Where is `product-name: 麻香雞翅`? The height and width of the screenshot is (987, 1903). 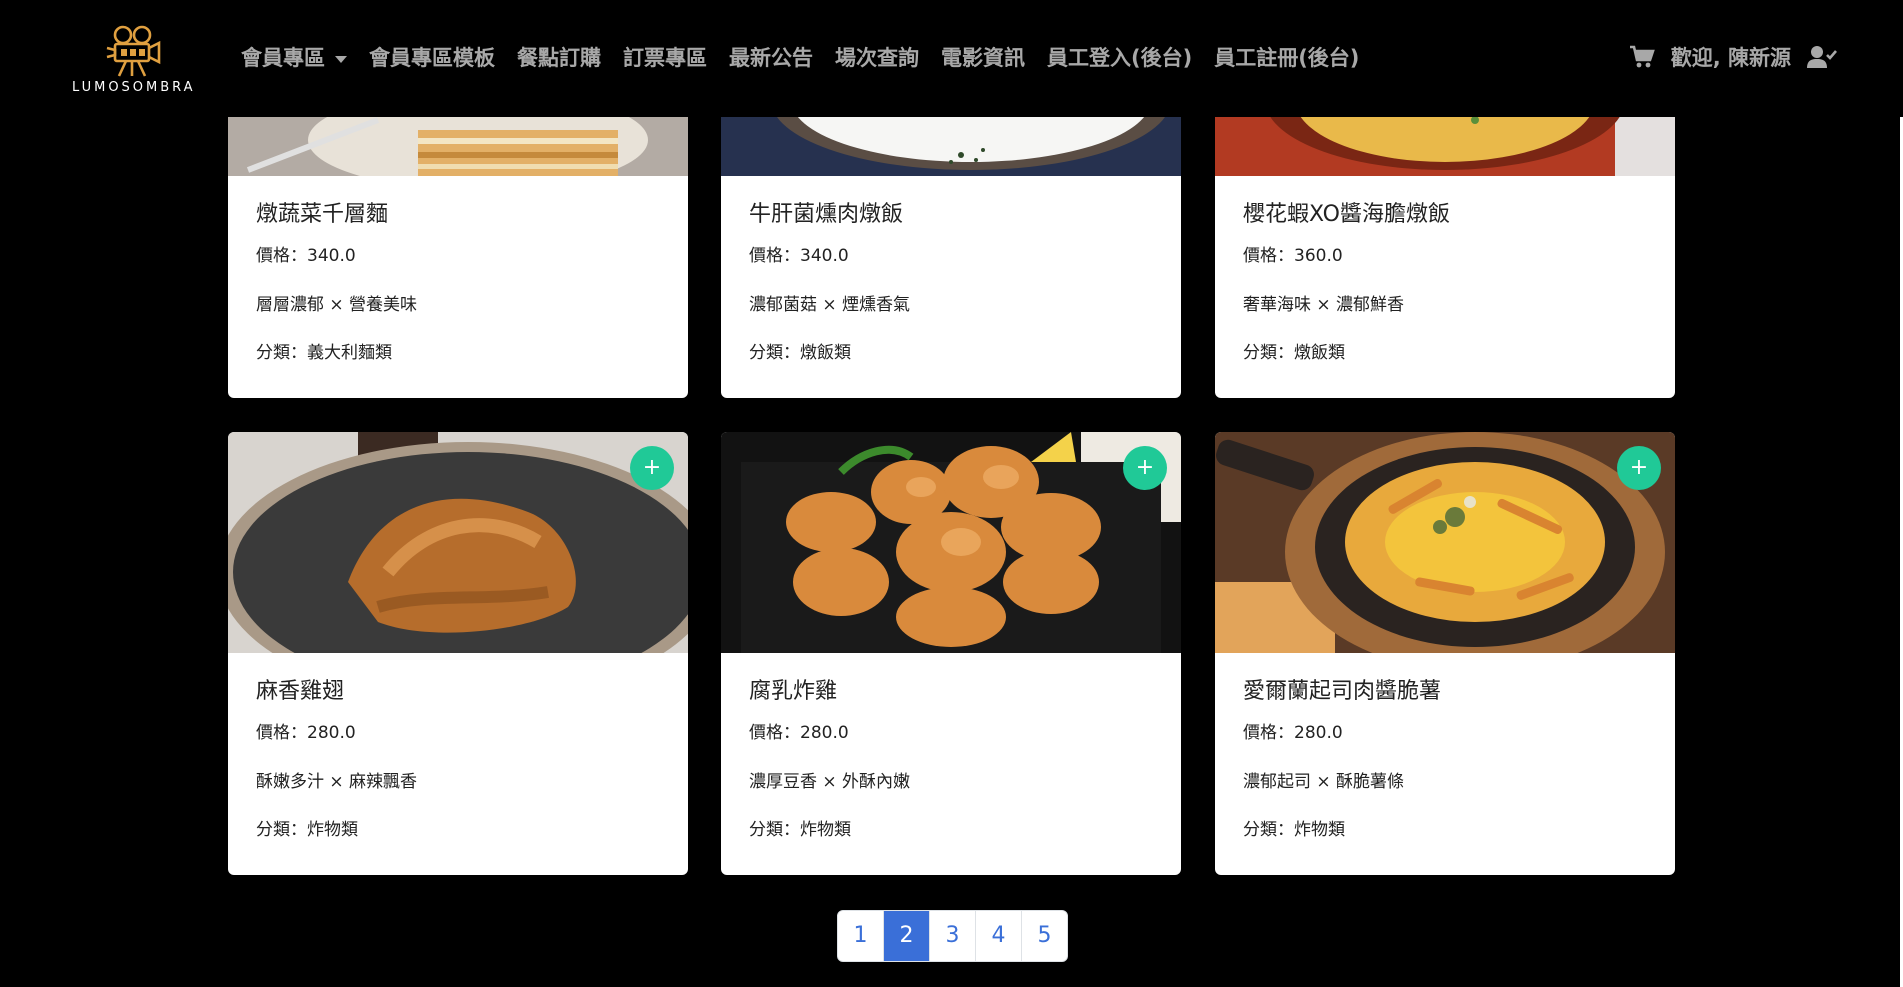
product-name: 麻香雞翅 is located at coordinates (300, 691).